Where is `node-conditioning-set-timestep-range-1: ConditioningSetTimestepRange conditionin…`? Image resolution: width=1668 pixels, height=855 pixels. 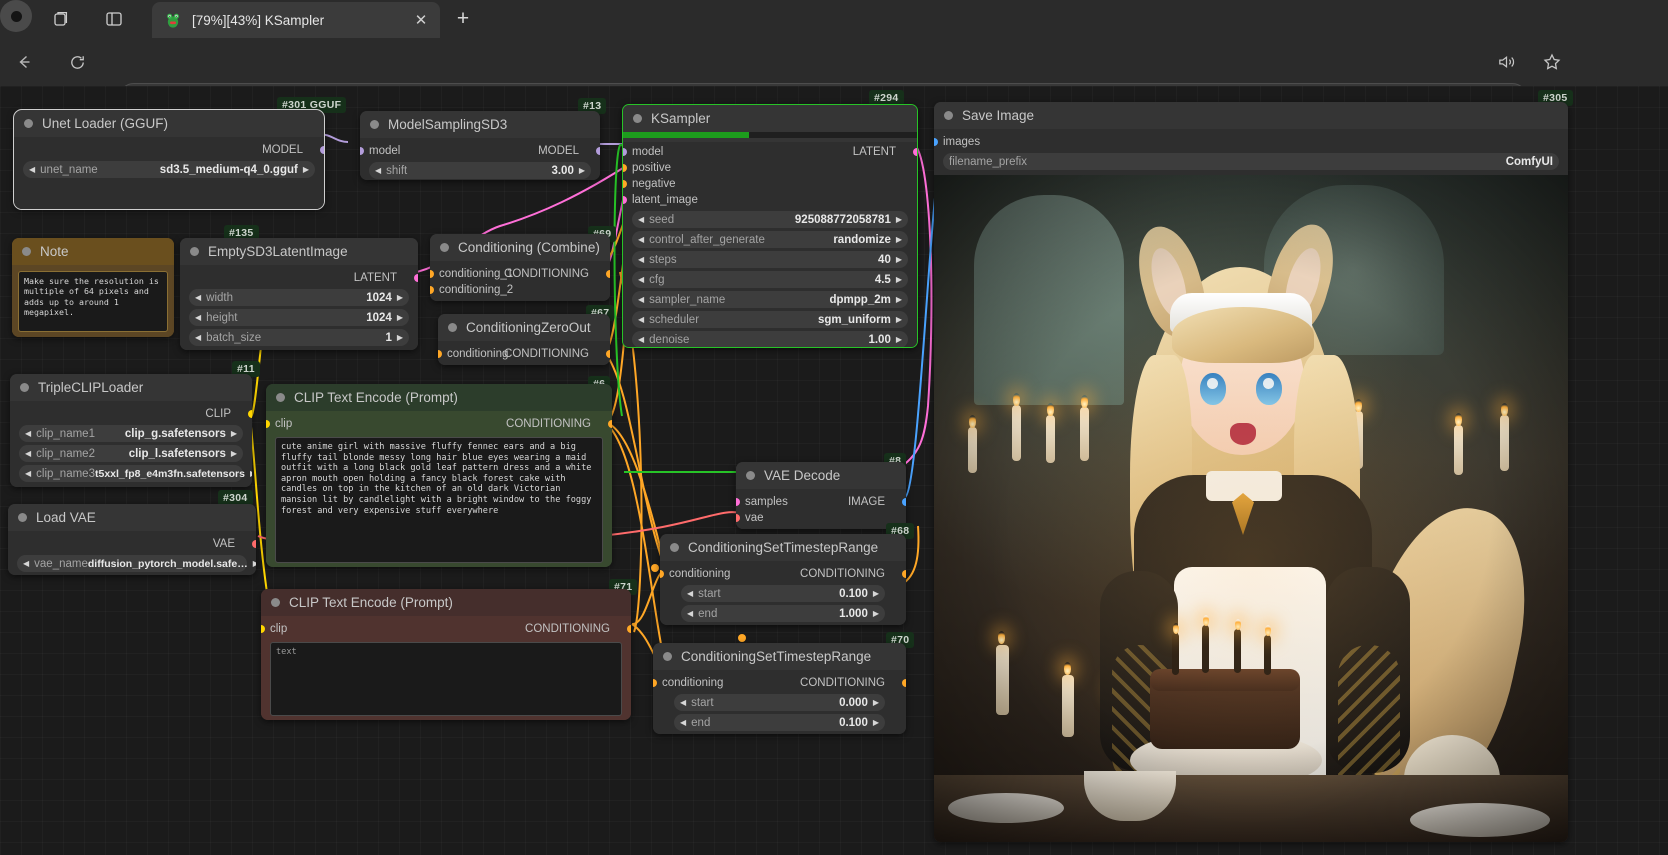 node-conditioning-set-timestep-range-1: ConditioningSetTimestepRange conditionin… is located at coordinates (783, 579).